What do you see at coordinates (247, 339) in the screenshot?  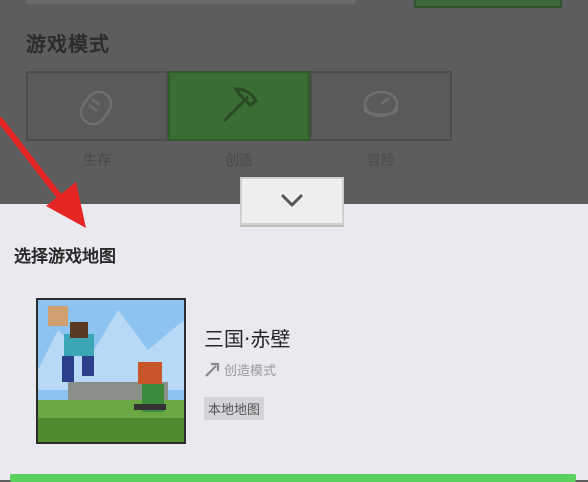 I see `map-name: 三国·赤壁` at bounding box center [247, 339].